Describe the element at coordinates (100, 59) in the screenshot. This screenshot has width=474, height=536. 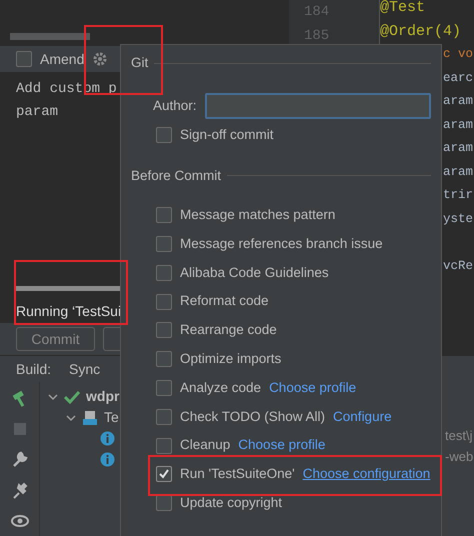
I see `settings-icon` at that location.